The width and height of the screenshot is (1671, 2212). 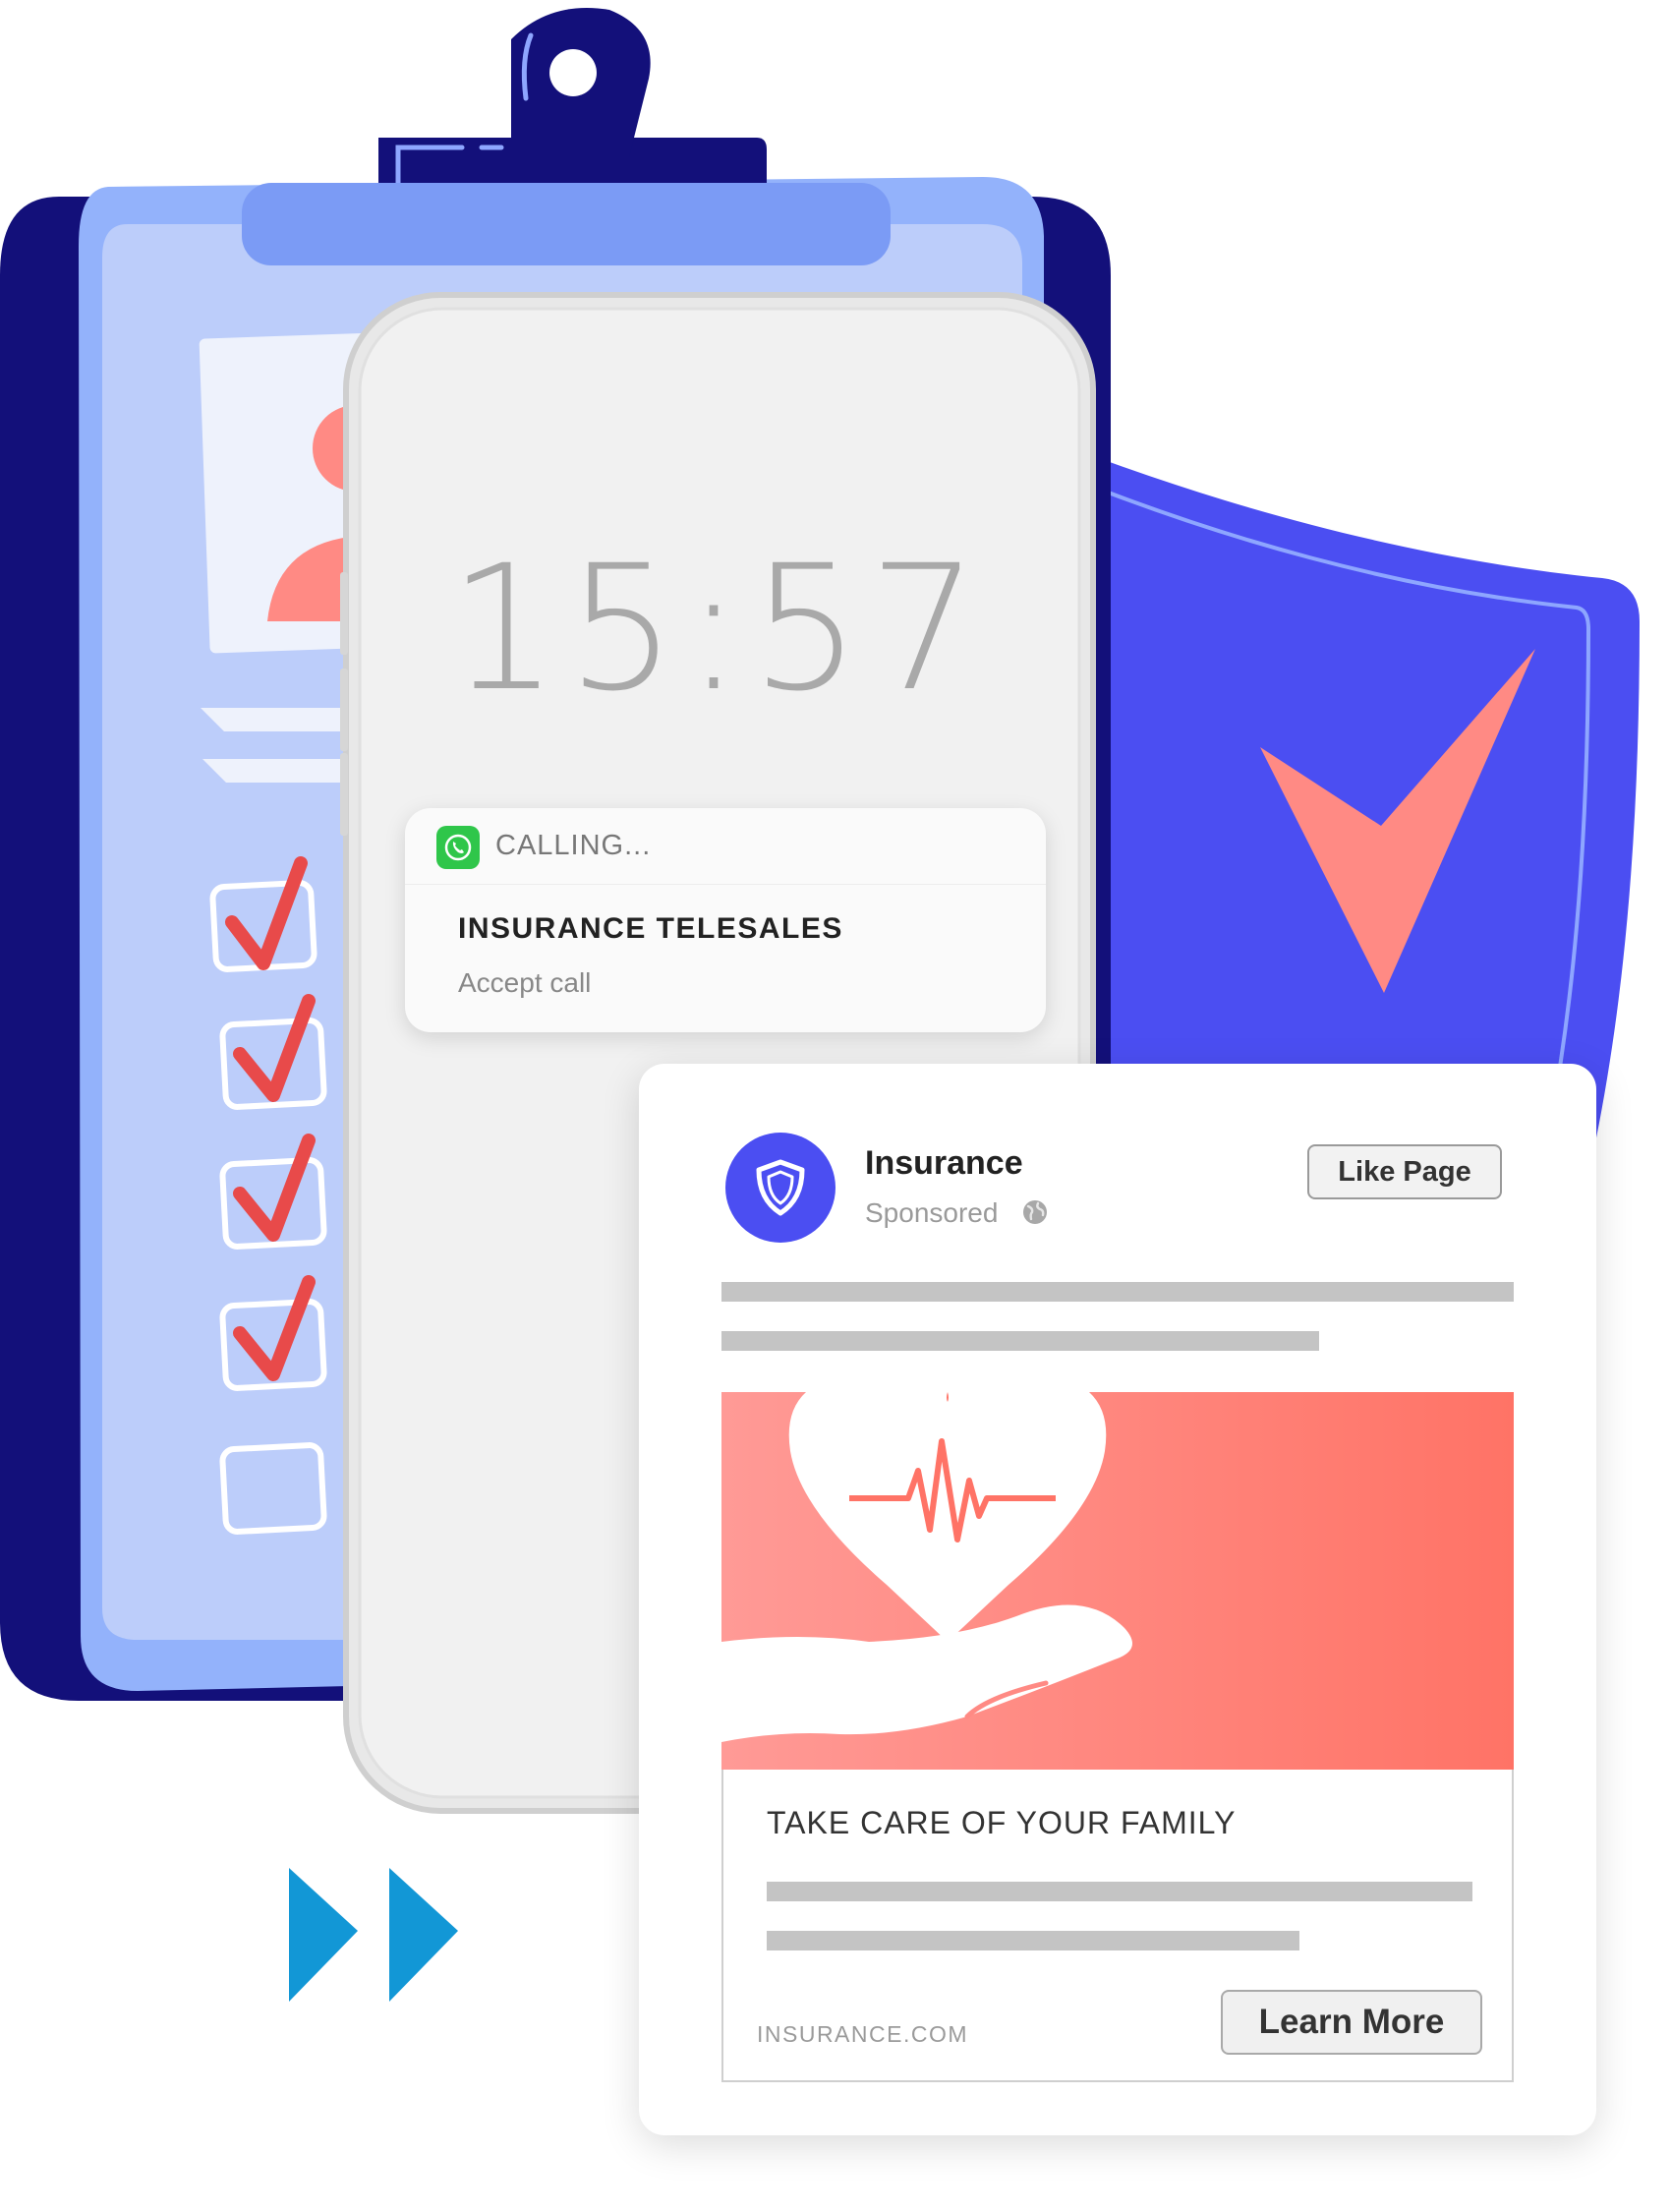 What do you see at coordinates (1351, 2022) in the screenshot?
I see `learn-more-button: Learn More` at bounding box center [1351, 2022].